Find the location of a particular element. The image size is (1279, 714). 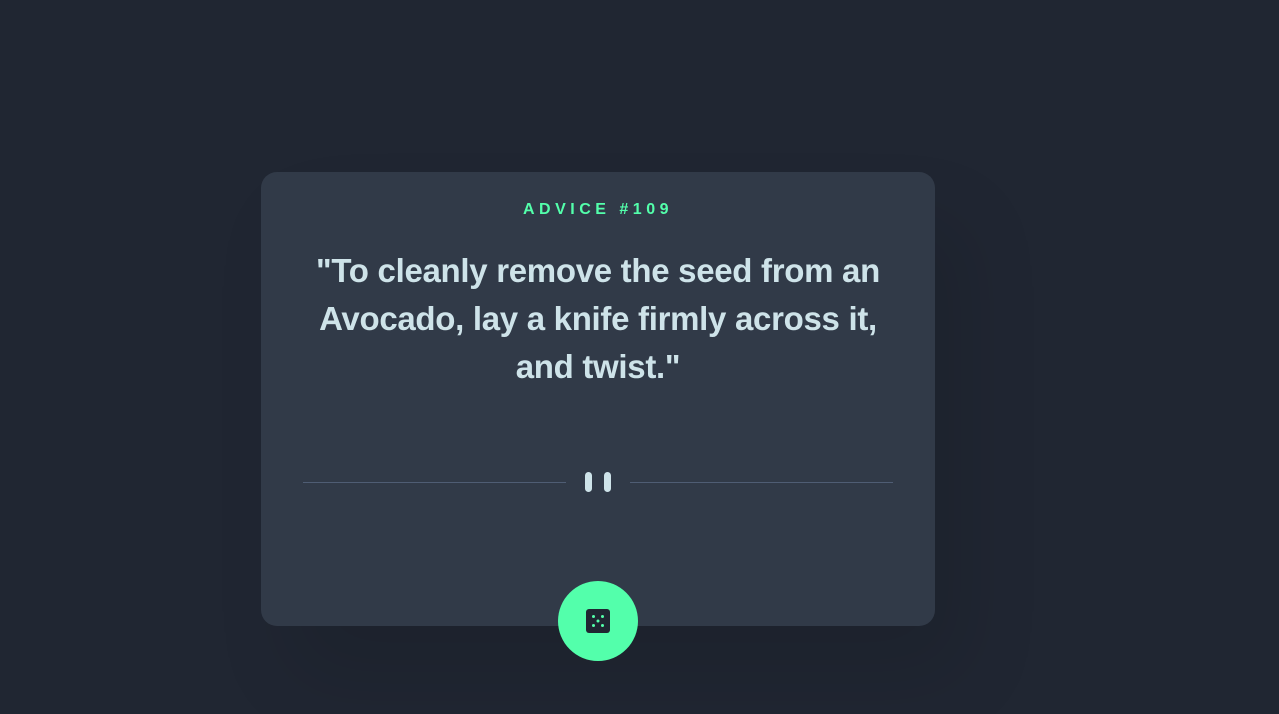

pause-bar-right is located at coordinates (607, 482).